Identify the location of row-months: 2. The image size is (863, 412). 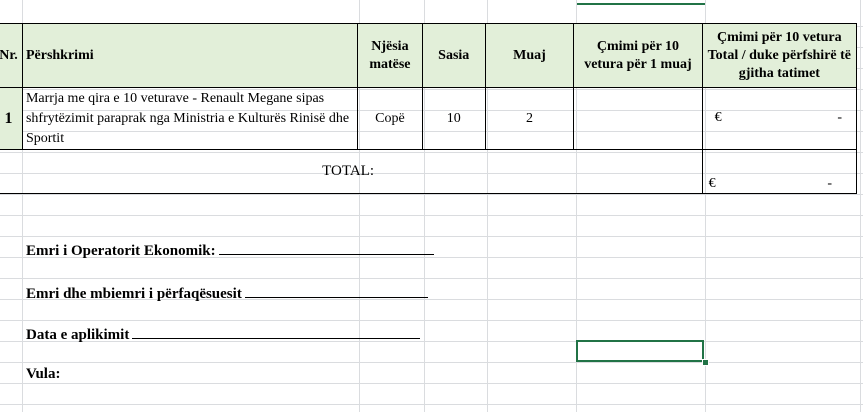
(529, 118).